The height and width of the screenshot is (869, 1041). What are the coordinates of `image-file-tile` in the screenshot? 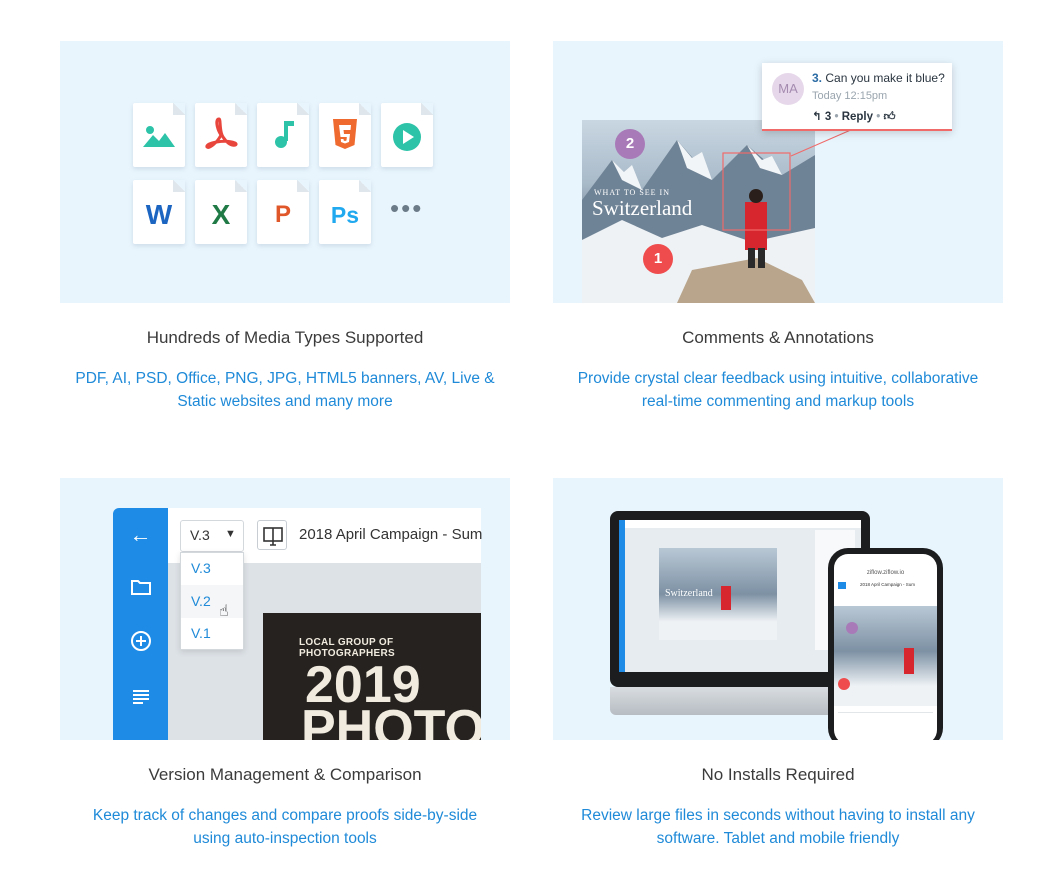 It's located at (159, 135).